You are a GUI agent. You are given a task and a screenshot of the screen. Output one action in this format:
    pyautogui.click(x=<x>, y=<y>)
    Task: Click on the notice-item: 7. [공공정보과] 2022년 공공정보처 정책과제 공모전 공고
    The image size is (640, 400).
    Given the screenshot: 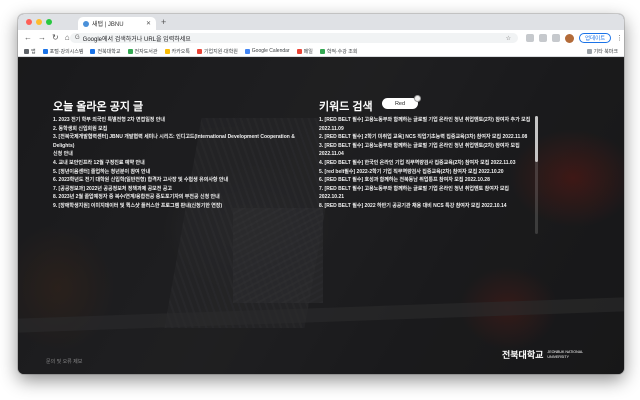 What is the action you would take?
    pyautogui.click(x=178, y=189)
    